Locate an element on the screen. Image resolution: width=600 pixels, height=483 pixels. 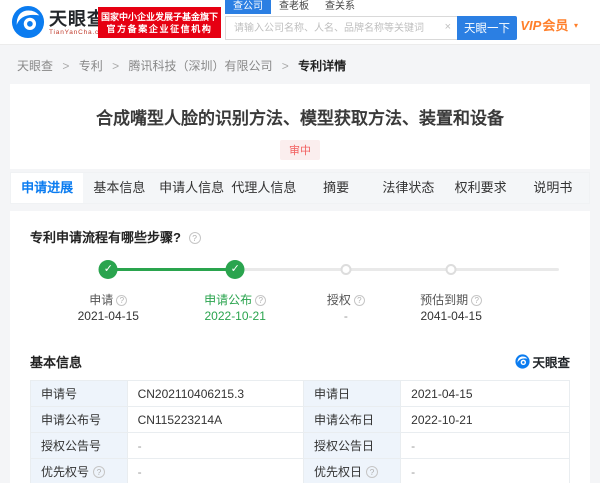
tab-claims: 权利要求 is located at coordinates (481, 188).